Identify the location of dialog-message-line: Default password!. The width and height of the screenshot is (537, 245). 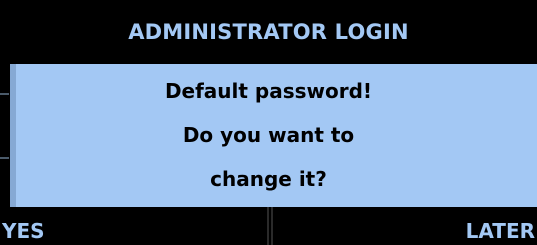
(268, 91).